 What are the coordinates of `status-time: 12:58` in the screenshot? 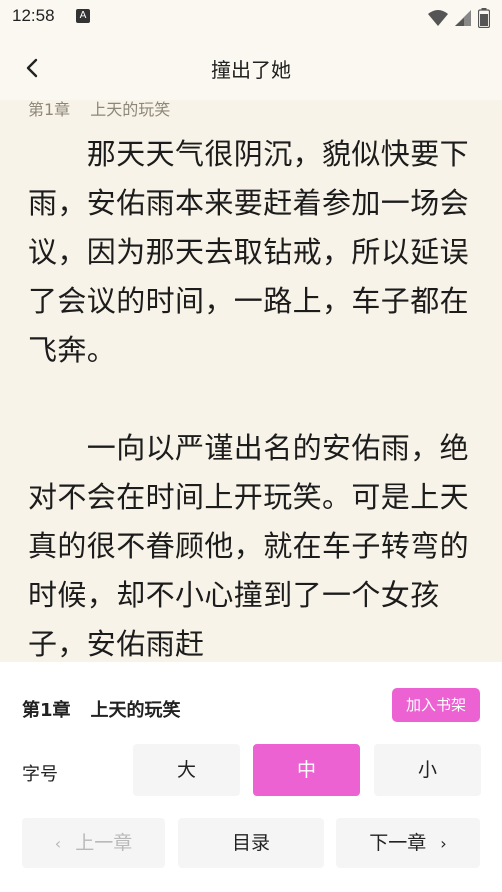 It's located at (33, 15).